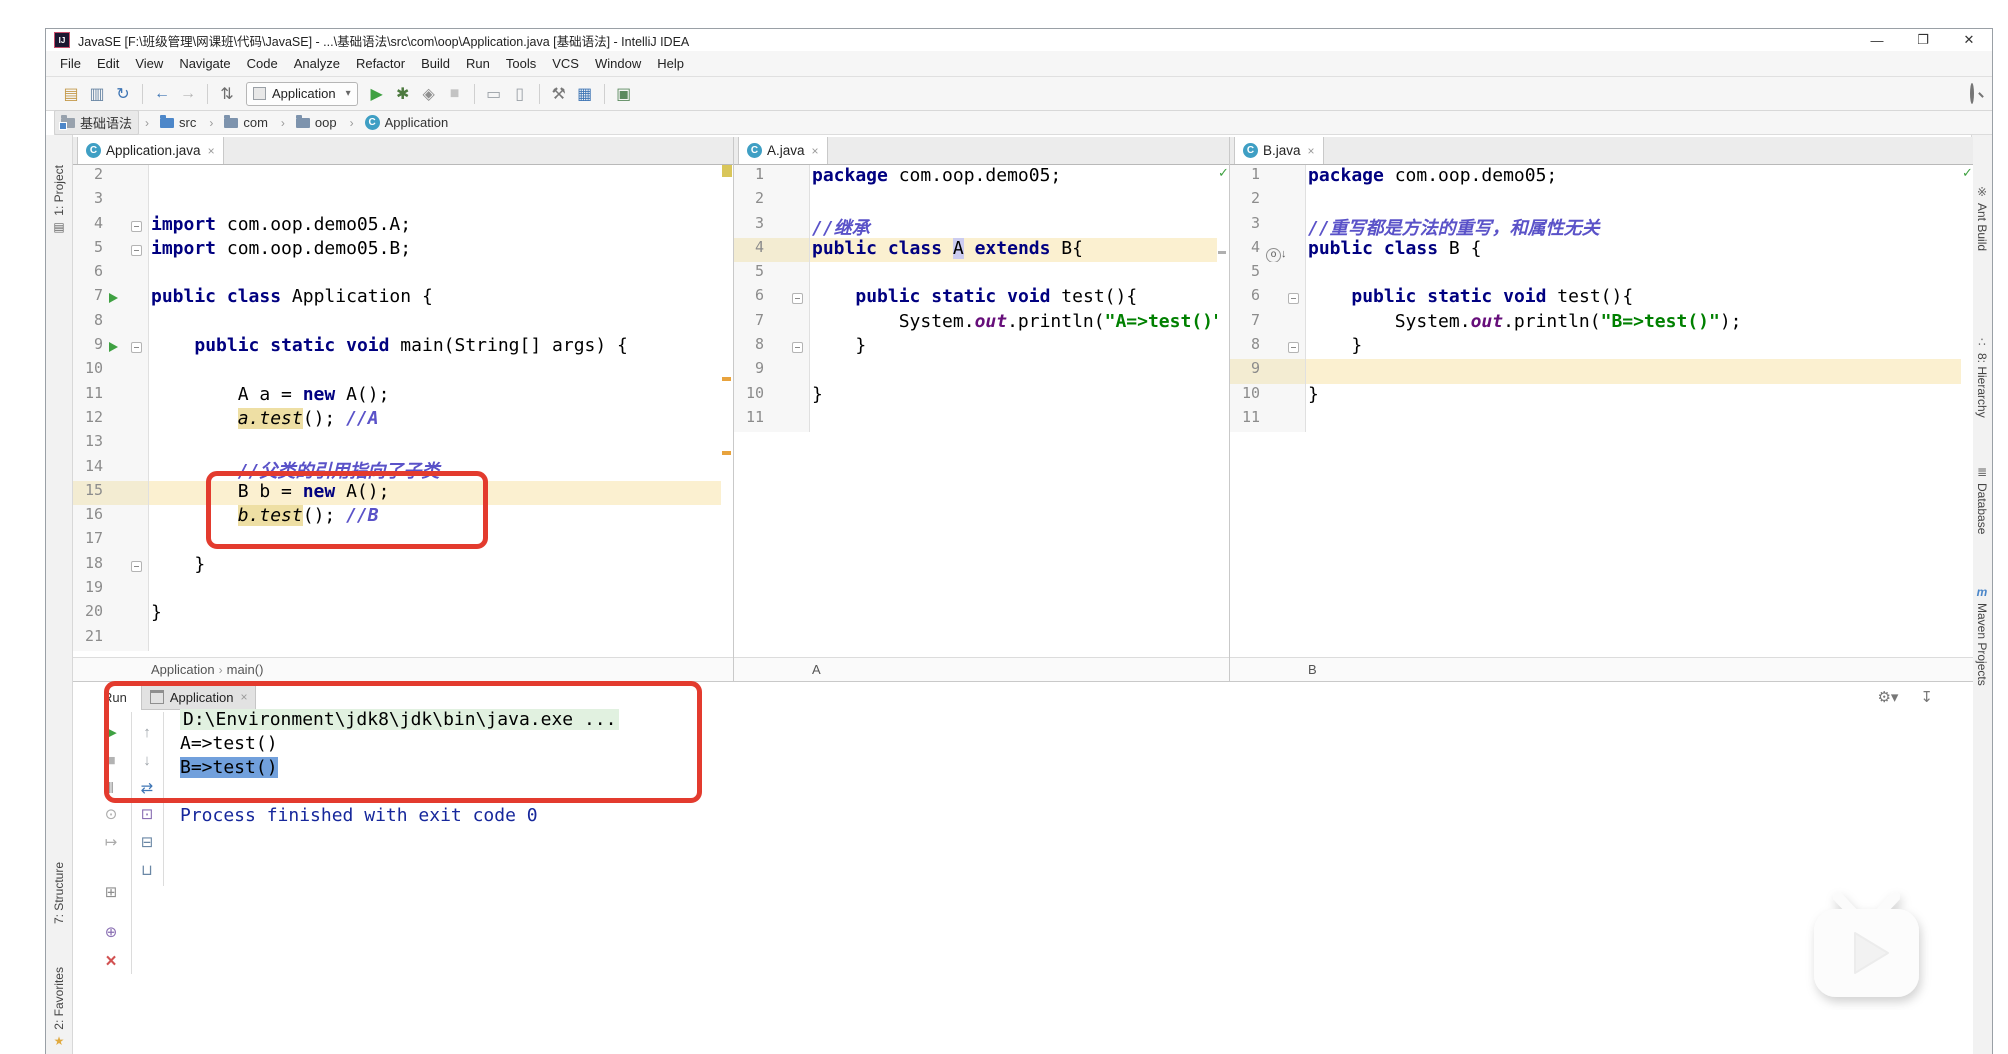 The height and width of the screenshot is (1054, 2008). What do you see at coordinates (97, 94) in the screenshot?
I see `save-all-icon: ▥` at bounding box center [97, 94].